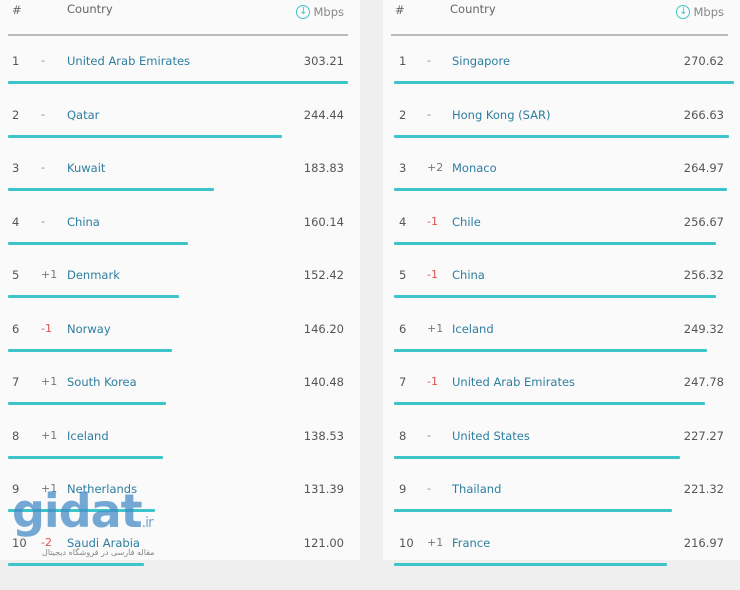 The width and height of the screenshot is (740, 590). I want to click on table-row: 6 -1 Norway 146.20, so click(180, 349).